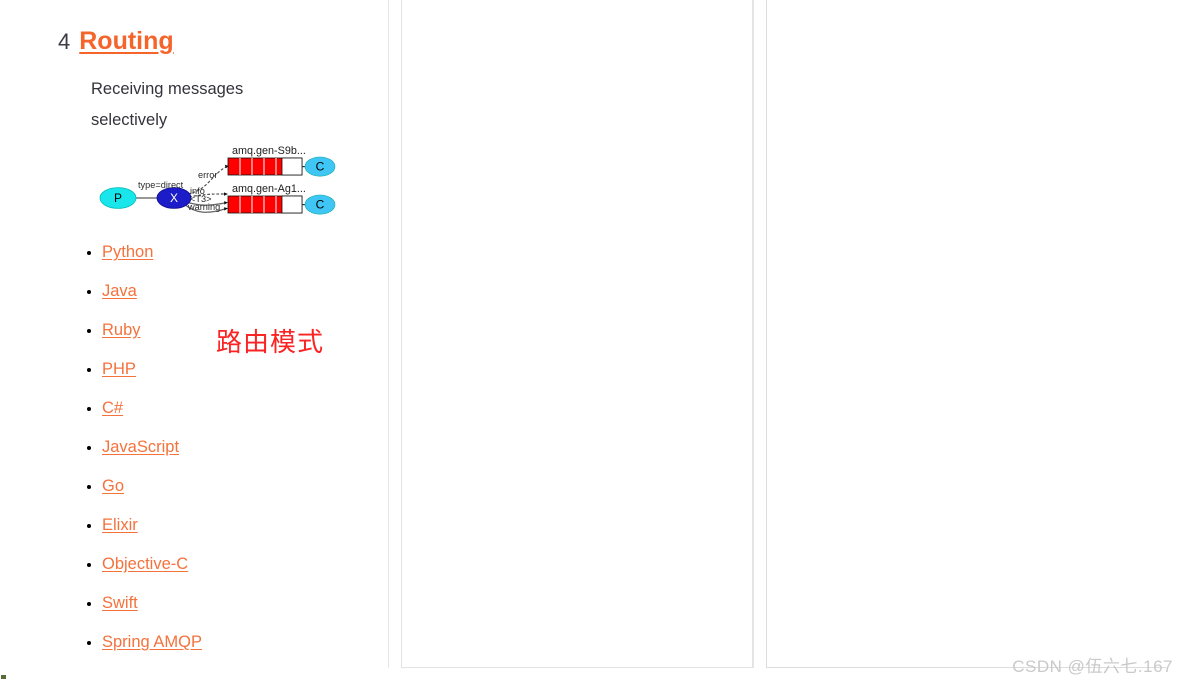 This screenshot has width=1181, height=680. Describe the element at coordinates (145, 564) in the screenshot. I see `lang-link: Objective-C` at that location.